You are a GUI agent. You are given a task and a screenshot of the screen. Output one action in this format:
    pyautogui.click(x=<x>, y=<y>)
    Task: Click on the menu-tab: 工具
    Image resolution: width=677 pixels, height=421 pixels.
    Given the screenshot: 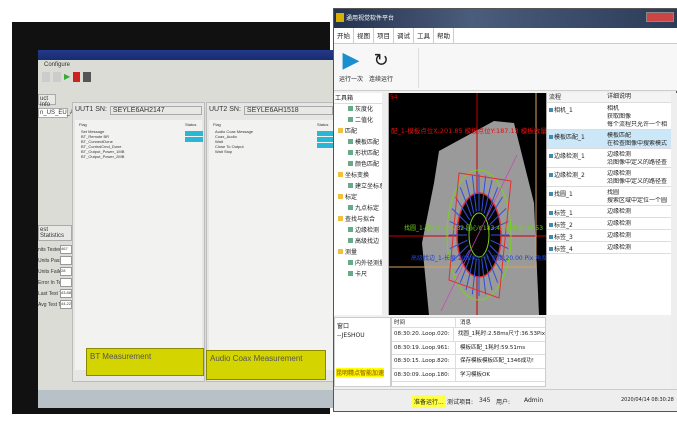 What is the action you would take?
    pyautogui.click(x=424, y=36)
    